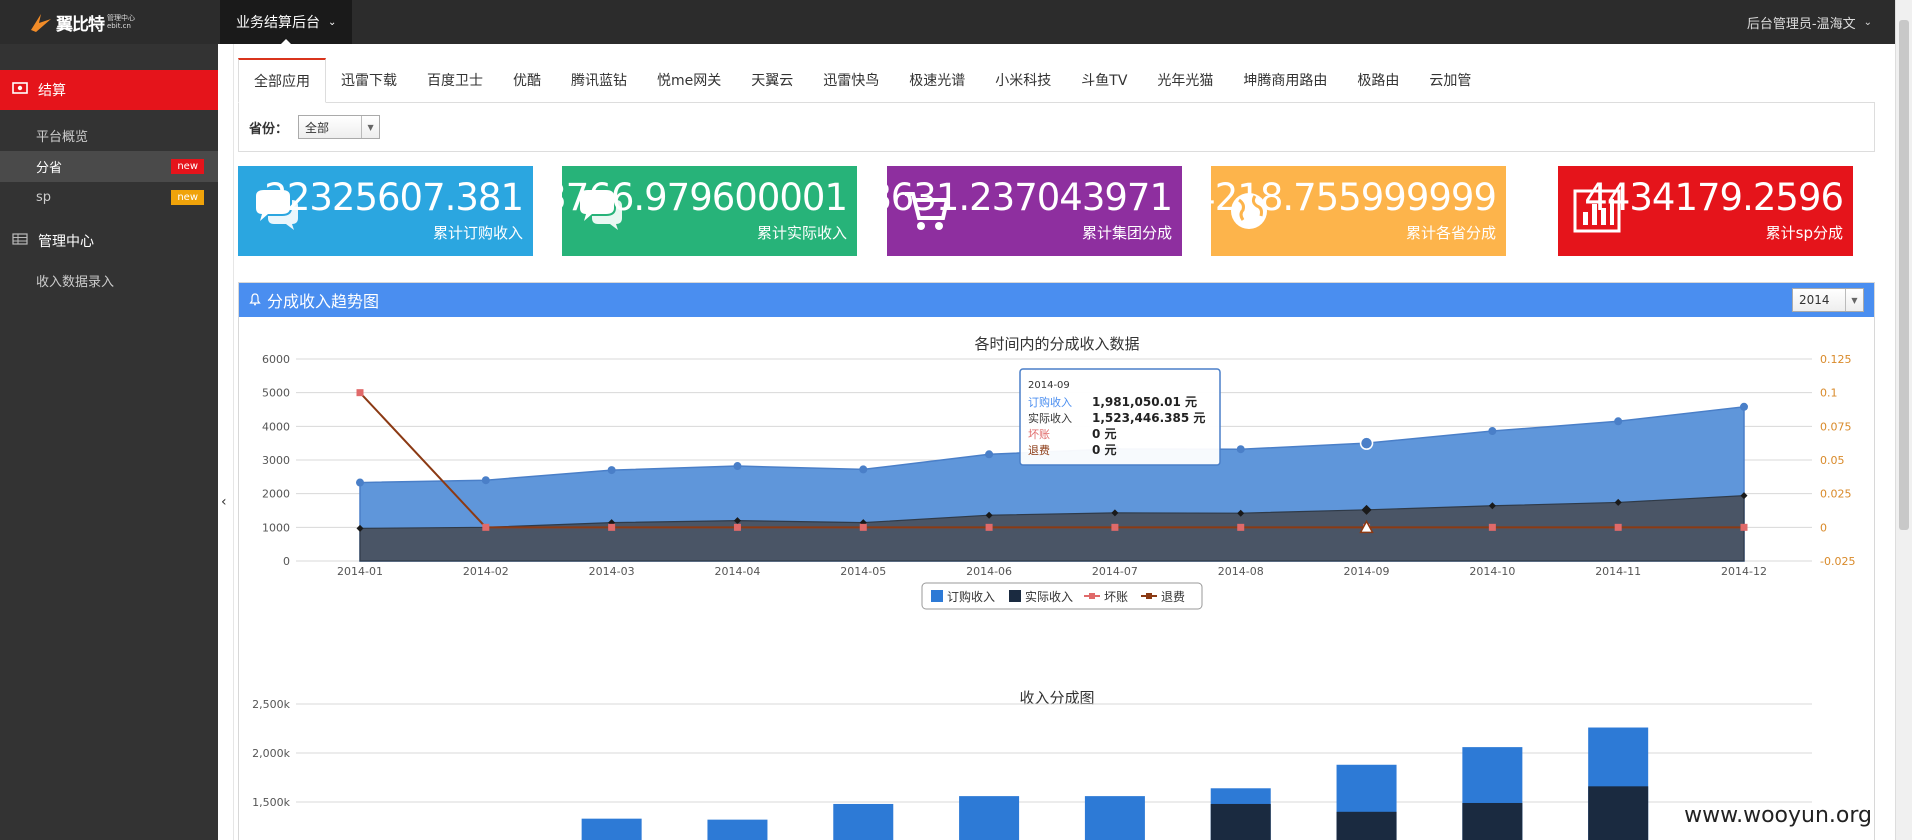  I want to click on y2-tick-label: 0.1, so click(1829, 393).